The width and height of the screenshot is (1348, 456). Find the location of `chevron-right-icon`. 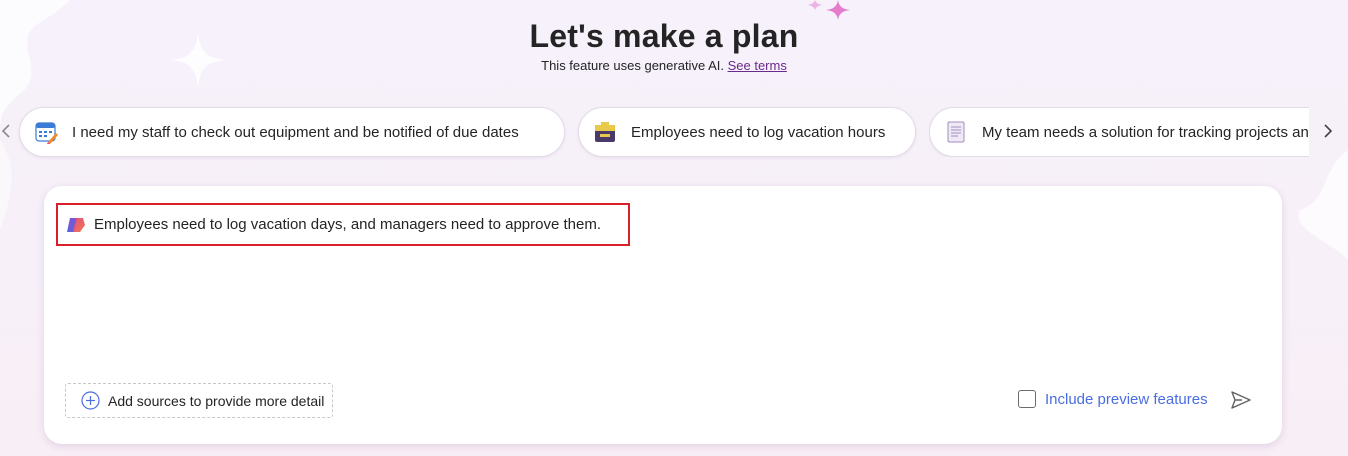

chevron-right-icon is located at coordinates (1328, 131).